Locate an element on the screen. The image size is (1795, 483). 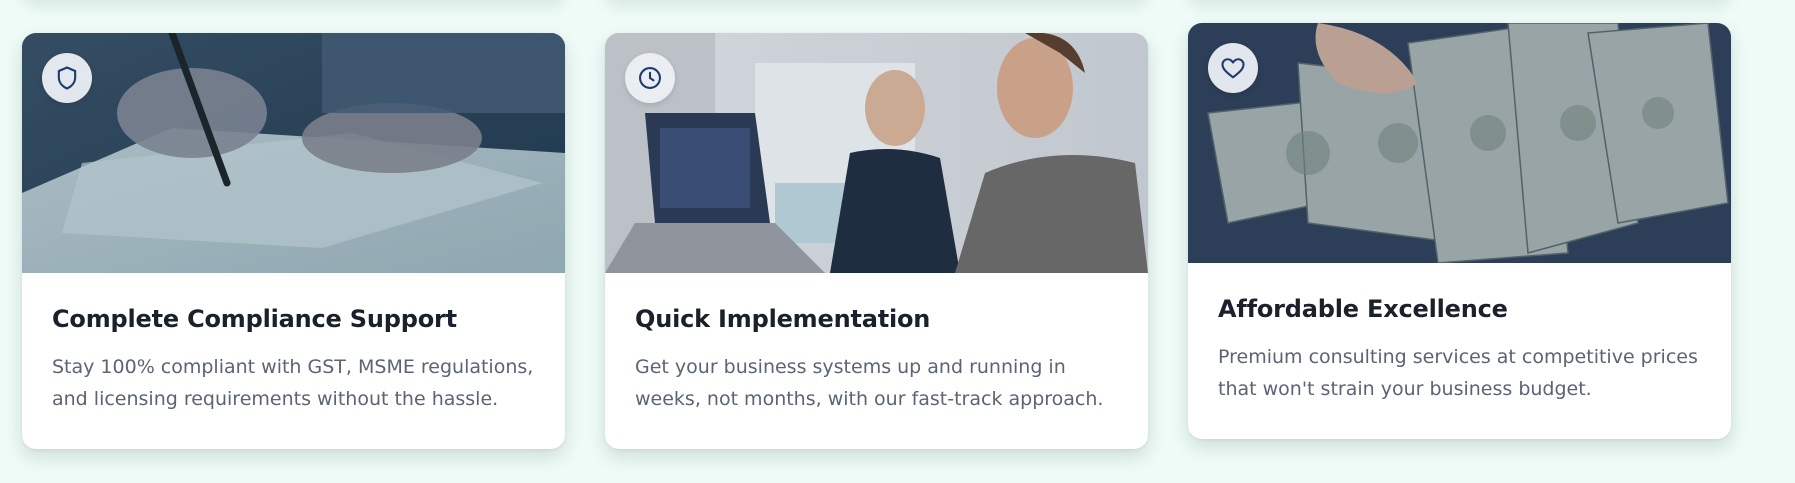
shield-icon is located at coordinates (67, 78).